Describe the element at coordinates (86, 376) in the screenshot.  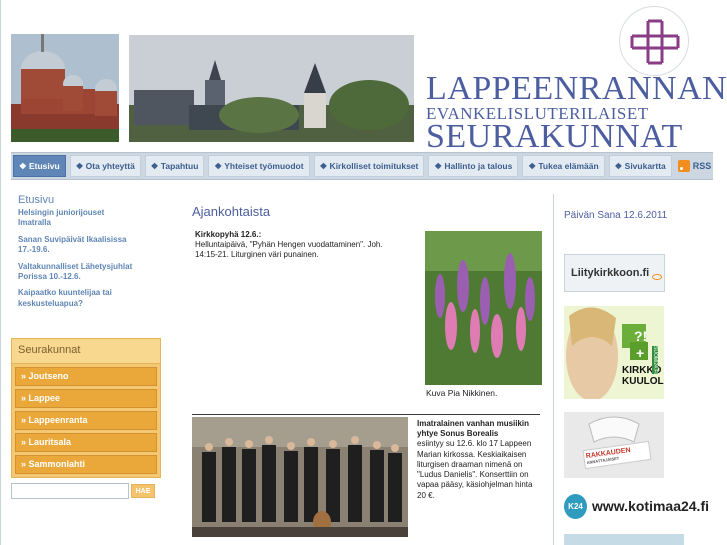
I see `parish-item-joutseno: » Joutseno` at that location.